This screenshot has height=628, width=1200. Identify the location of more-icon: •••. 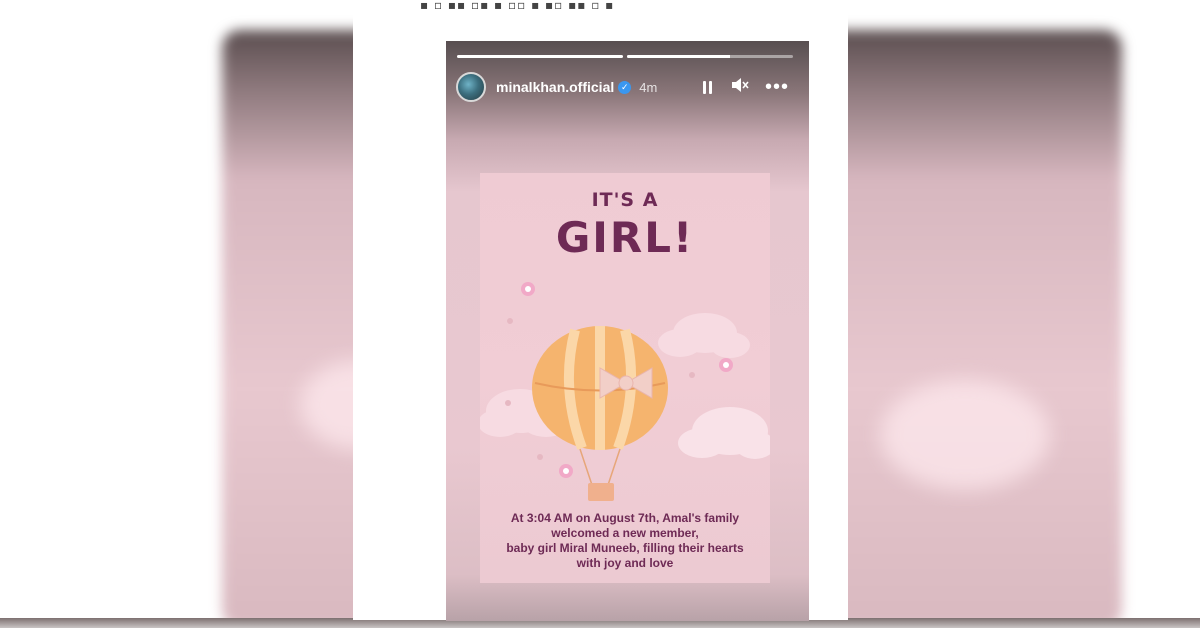
(777, 87).